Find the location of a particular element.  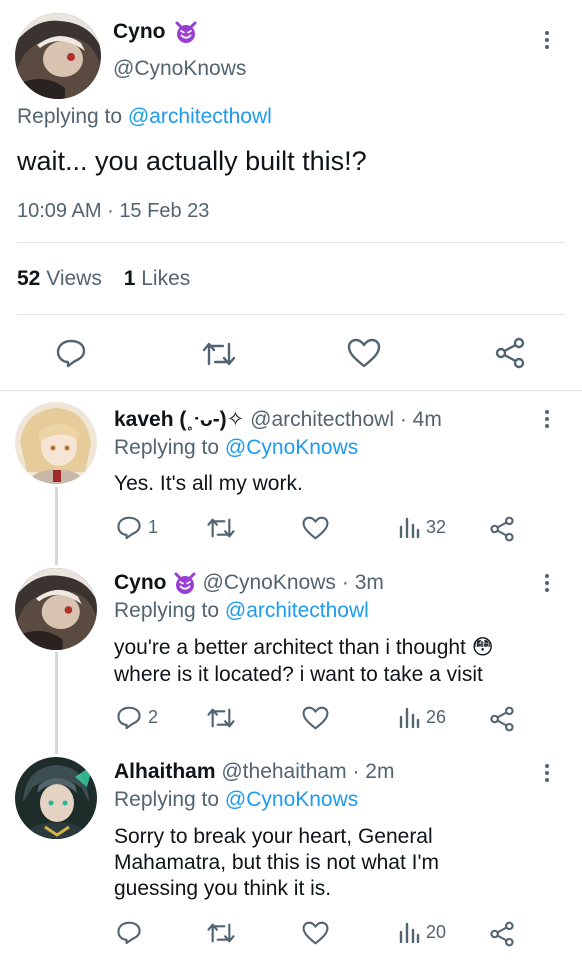

views-button: 20 is located at coordinates (422, 932).